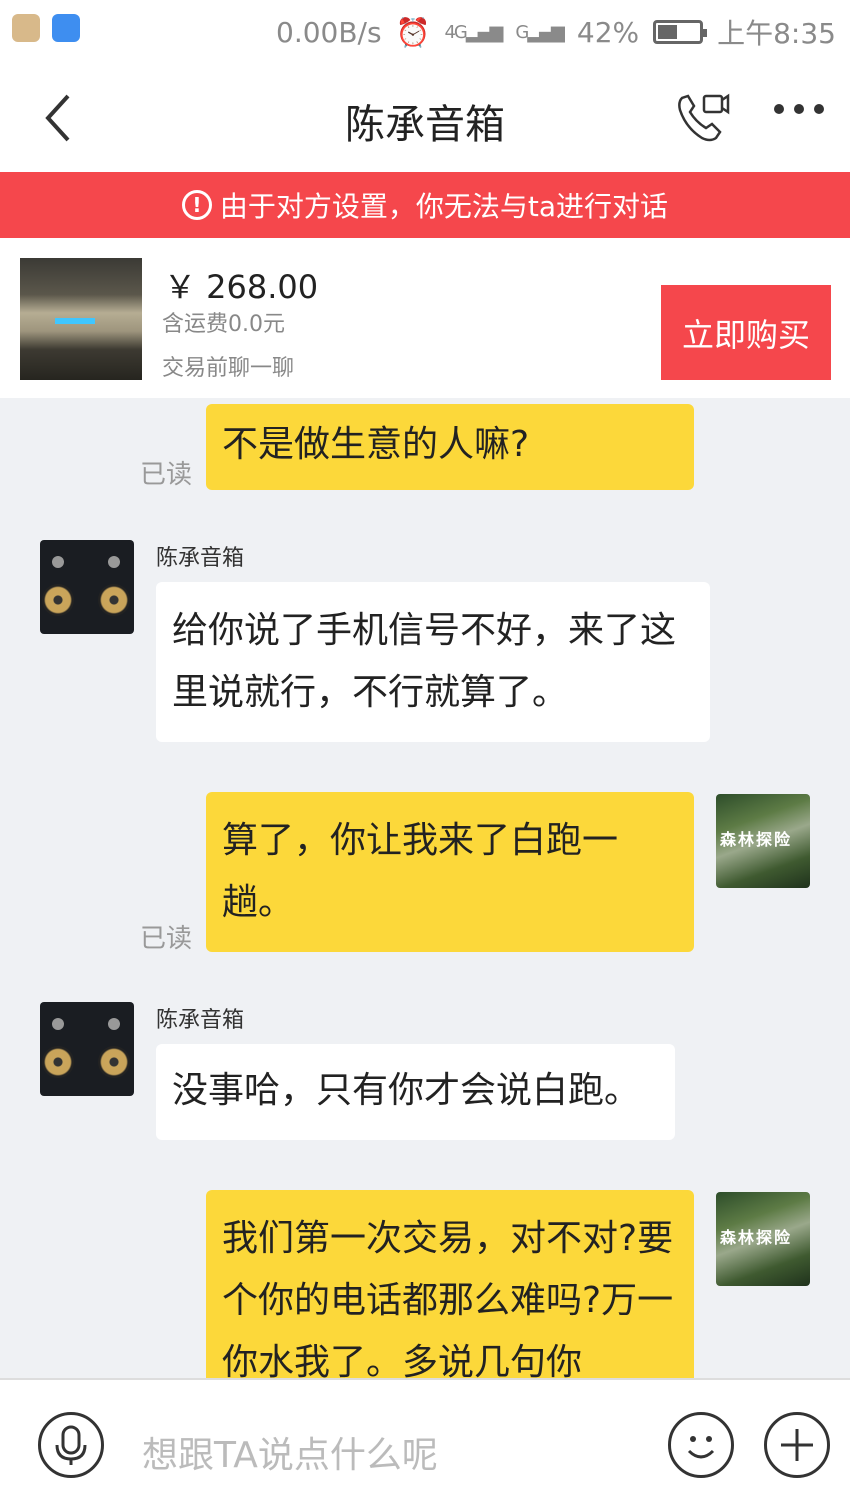 The image size is (850, 1511). I want to click on notification-app-icon, so click(26, 28).